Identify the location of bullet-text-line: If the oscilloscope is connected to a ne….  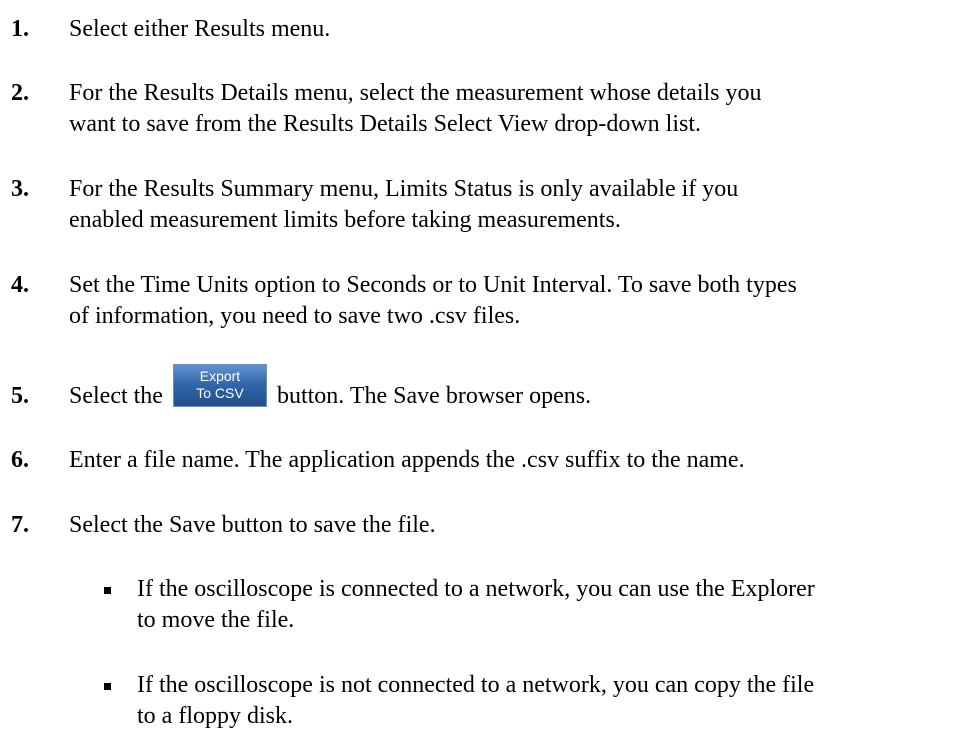
(476, 589).